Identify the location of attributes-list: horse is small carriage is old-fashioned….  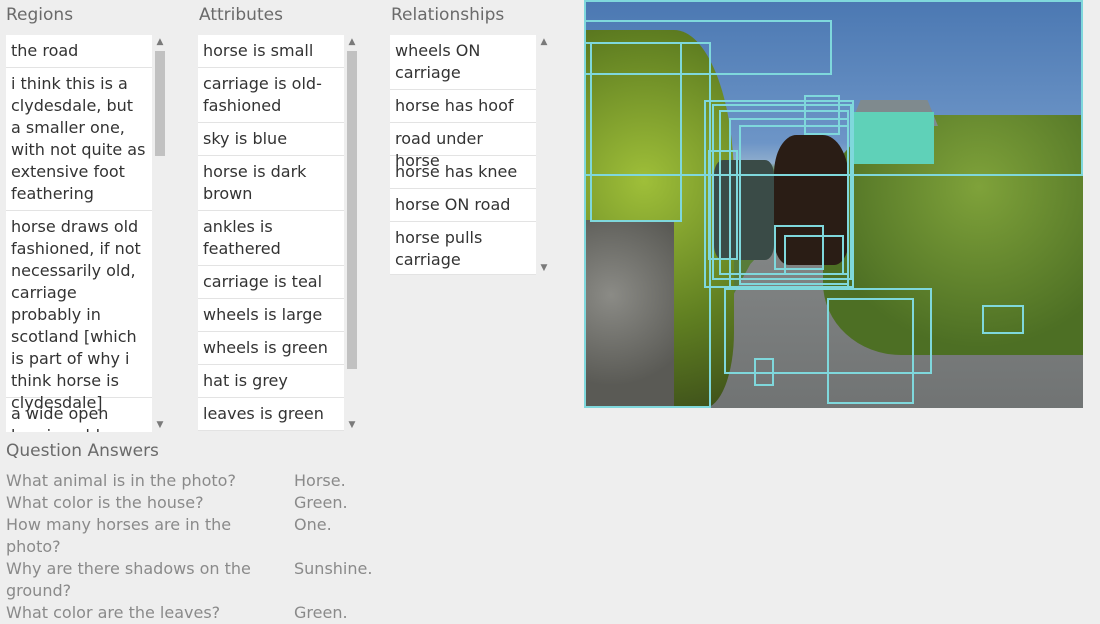
(271, 233).